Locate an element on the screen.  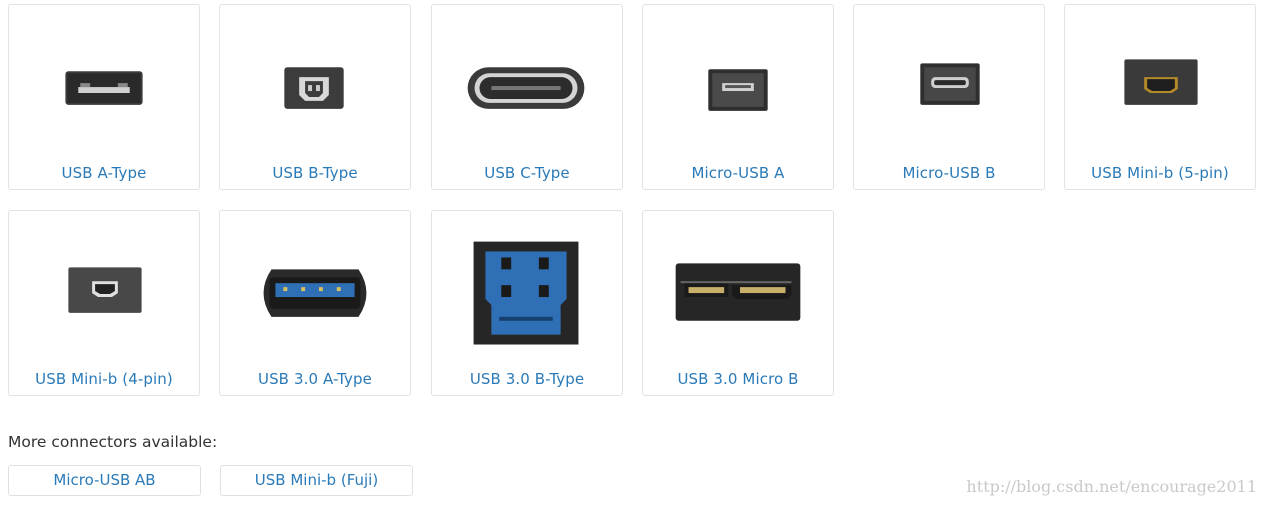
watermark: http://blog.csdn.net/encourage2011 is located at coordinates (1111, 486).